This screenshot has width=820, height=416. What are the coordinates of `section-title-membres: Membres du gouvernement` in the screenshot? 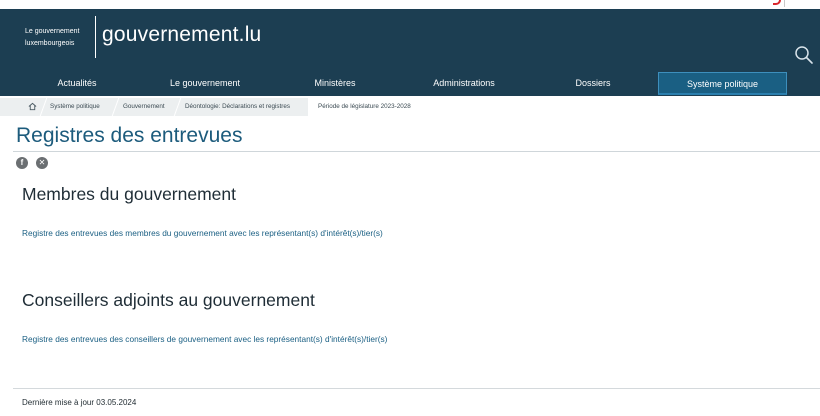 It's located at (129, 194).